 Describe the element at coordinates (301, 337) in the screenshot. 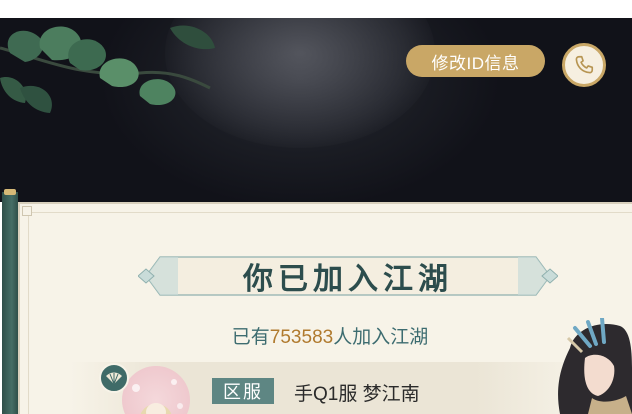

I see `joined-count: 753583` at that location.